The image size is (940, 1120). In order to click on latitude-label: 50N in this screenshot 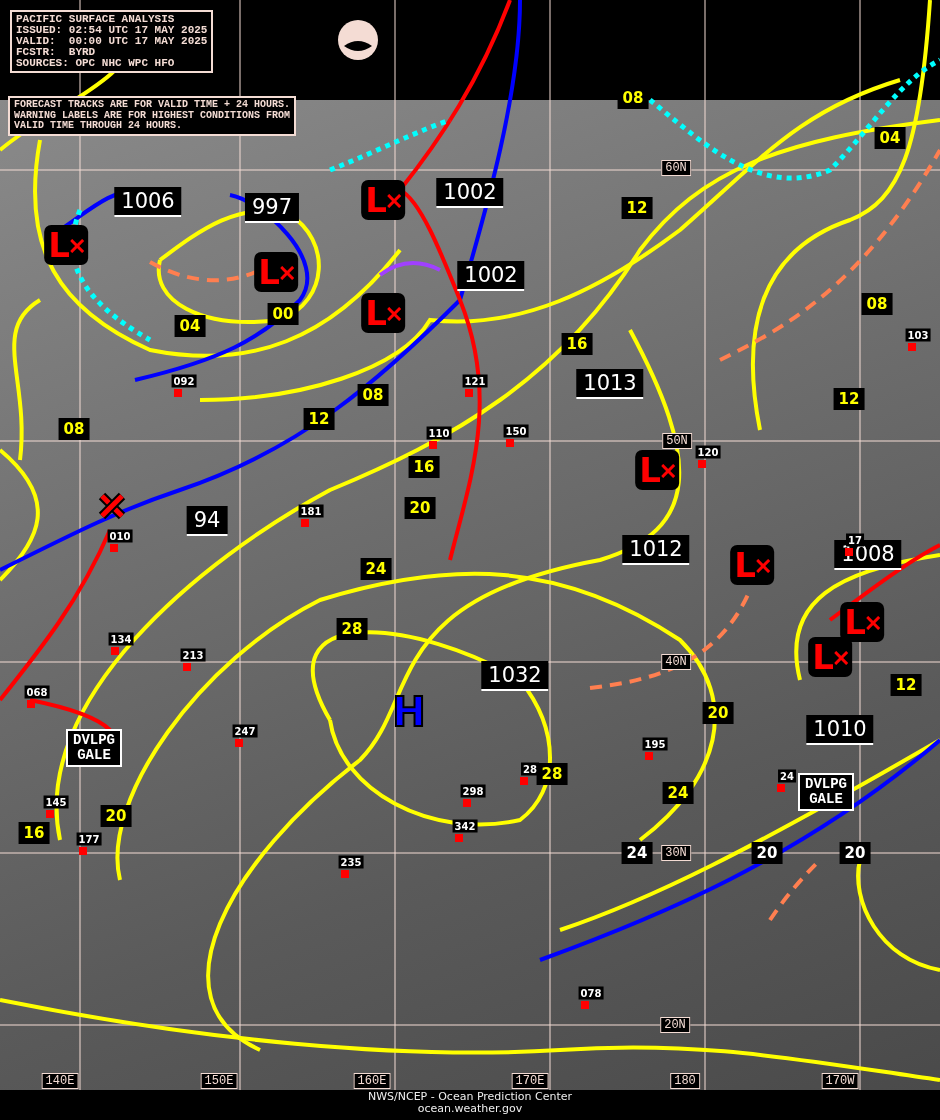, I will do `click(677, 441)`.